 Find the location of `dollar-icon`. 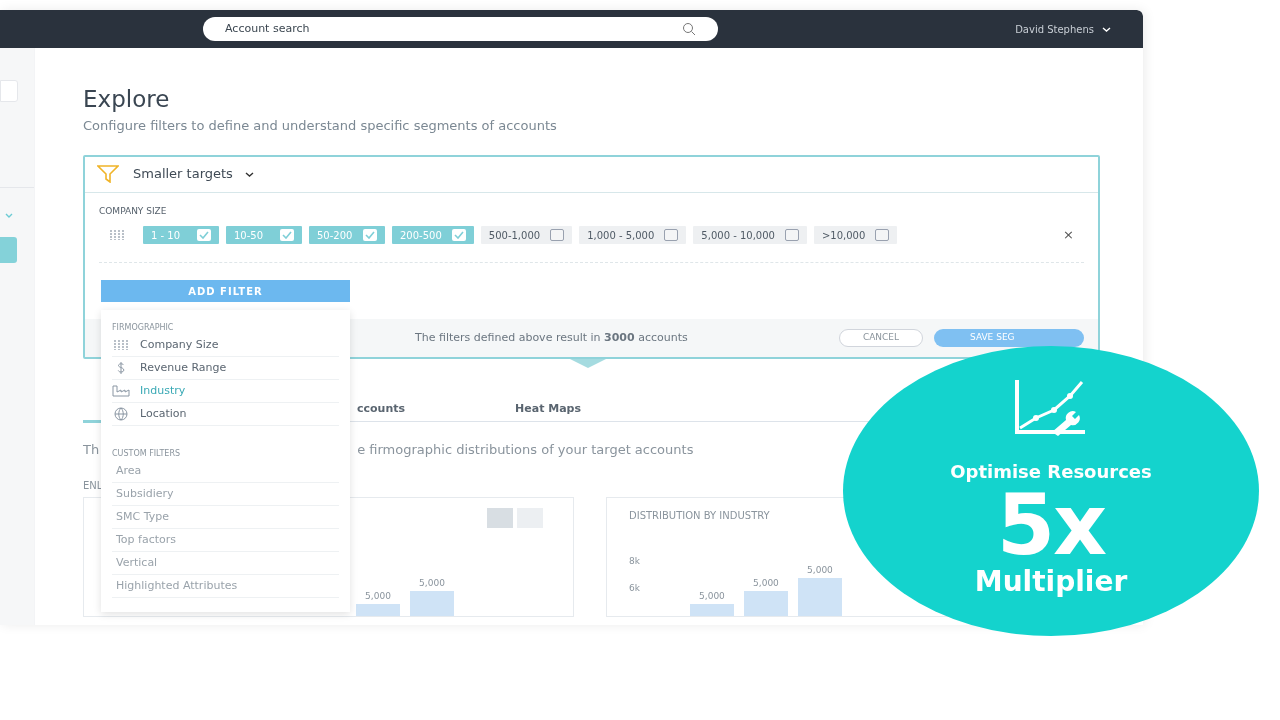

dollar-icon is located at coordinates (121, 368).